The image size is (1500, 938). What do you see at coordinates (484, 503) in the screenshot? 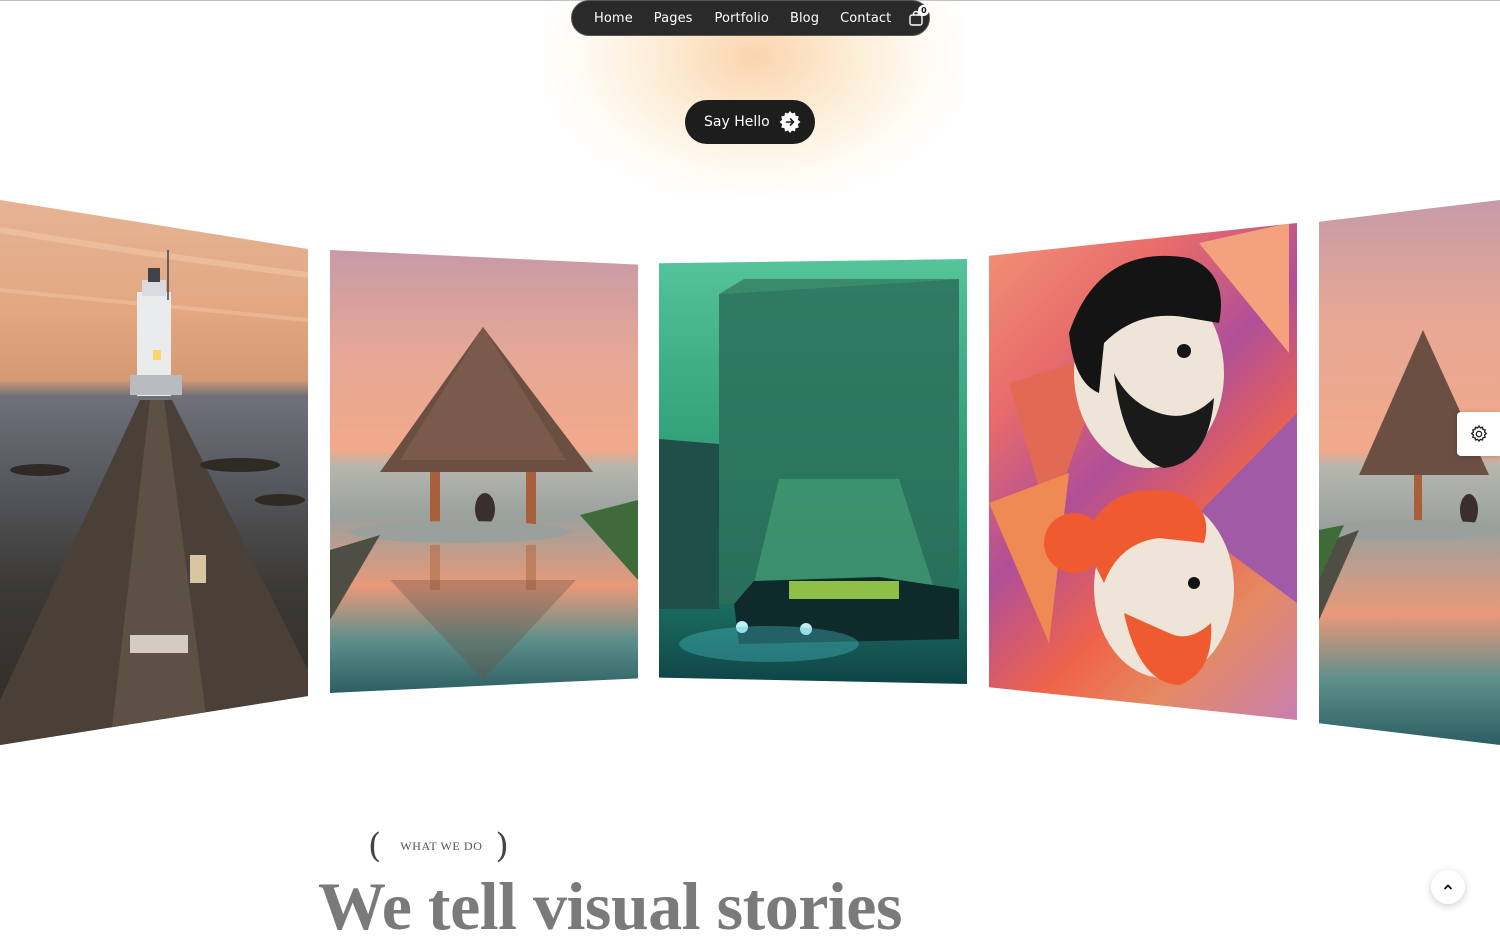
I see `hut-image` at bounding box center [484, 503].